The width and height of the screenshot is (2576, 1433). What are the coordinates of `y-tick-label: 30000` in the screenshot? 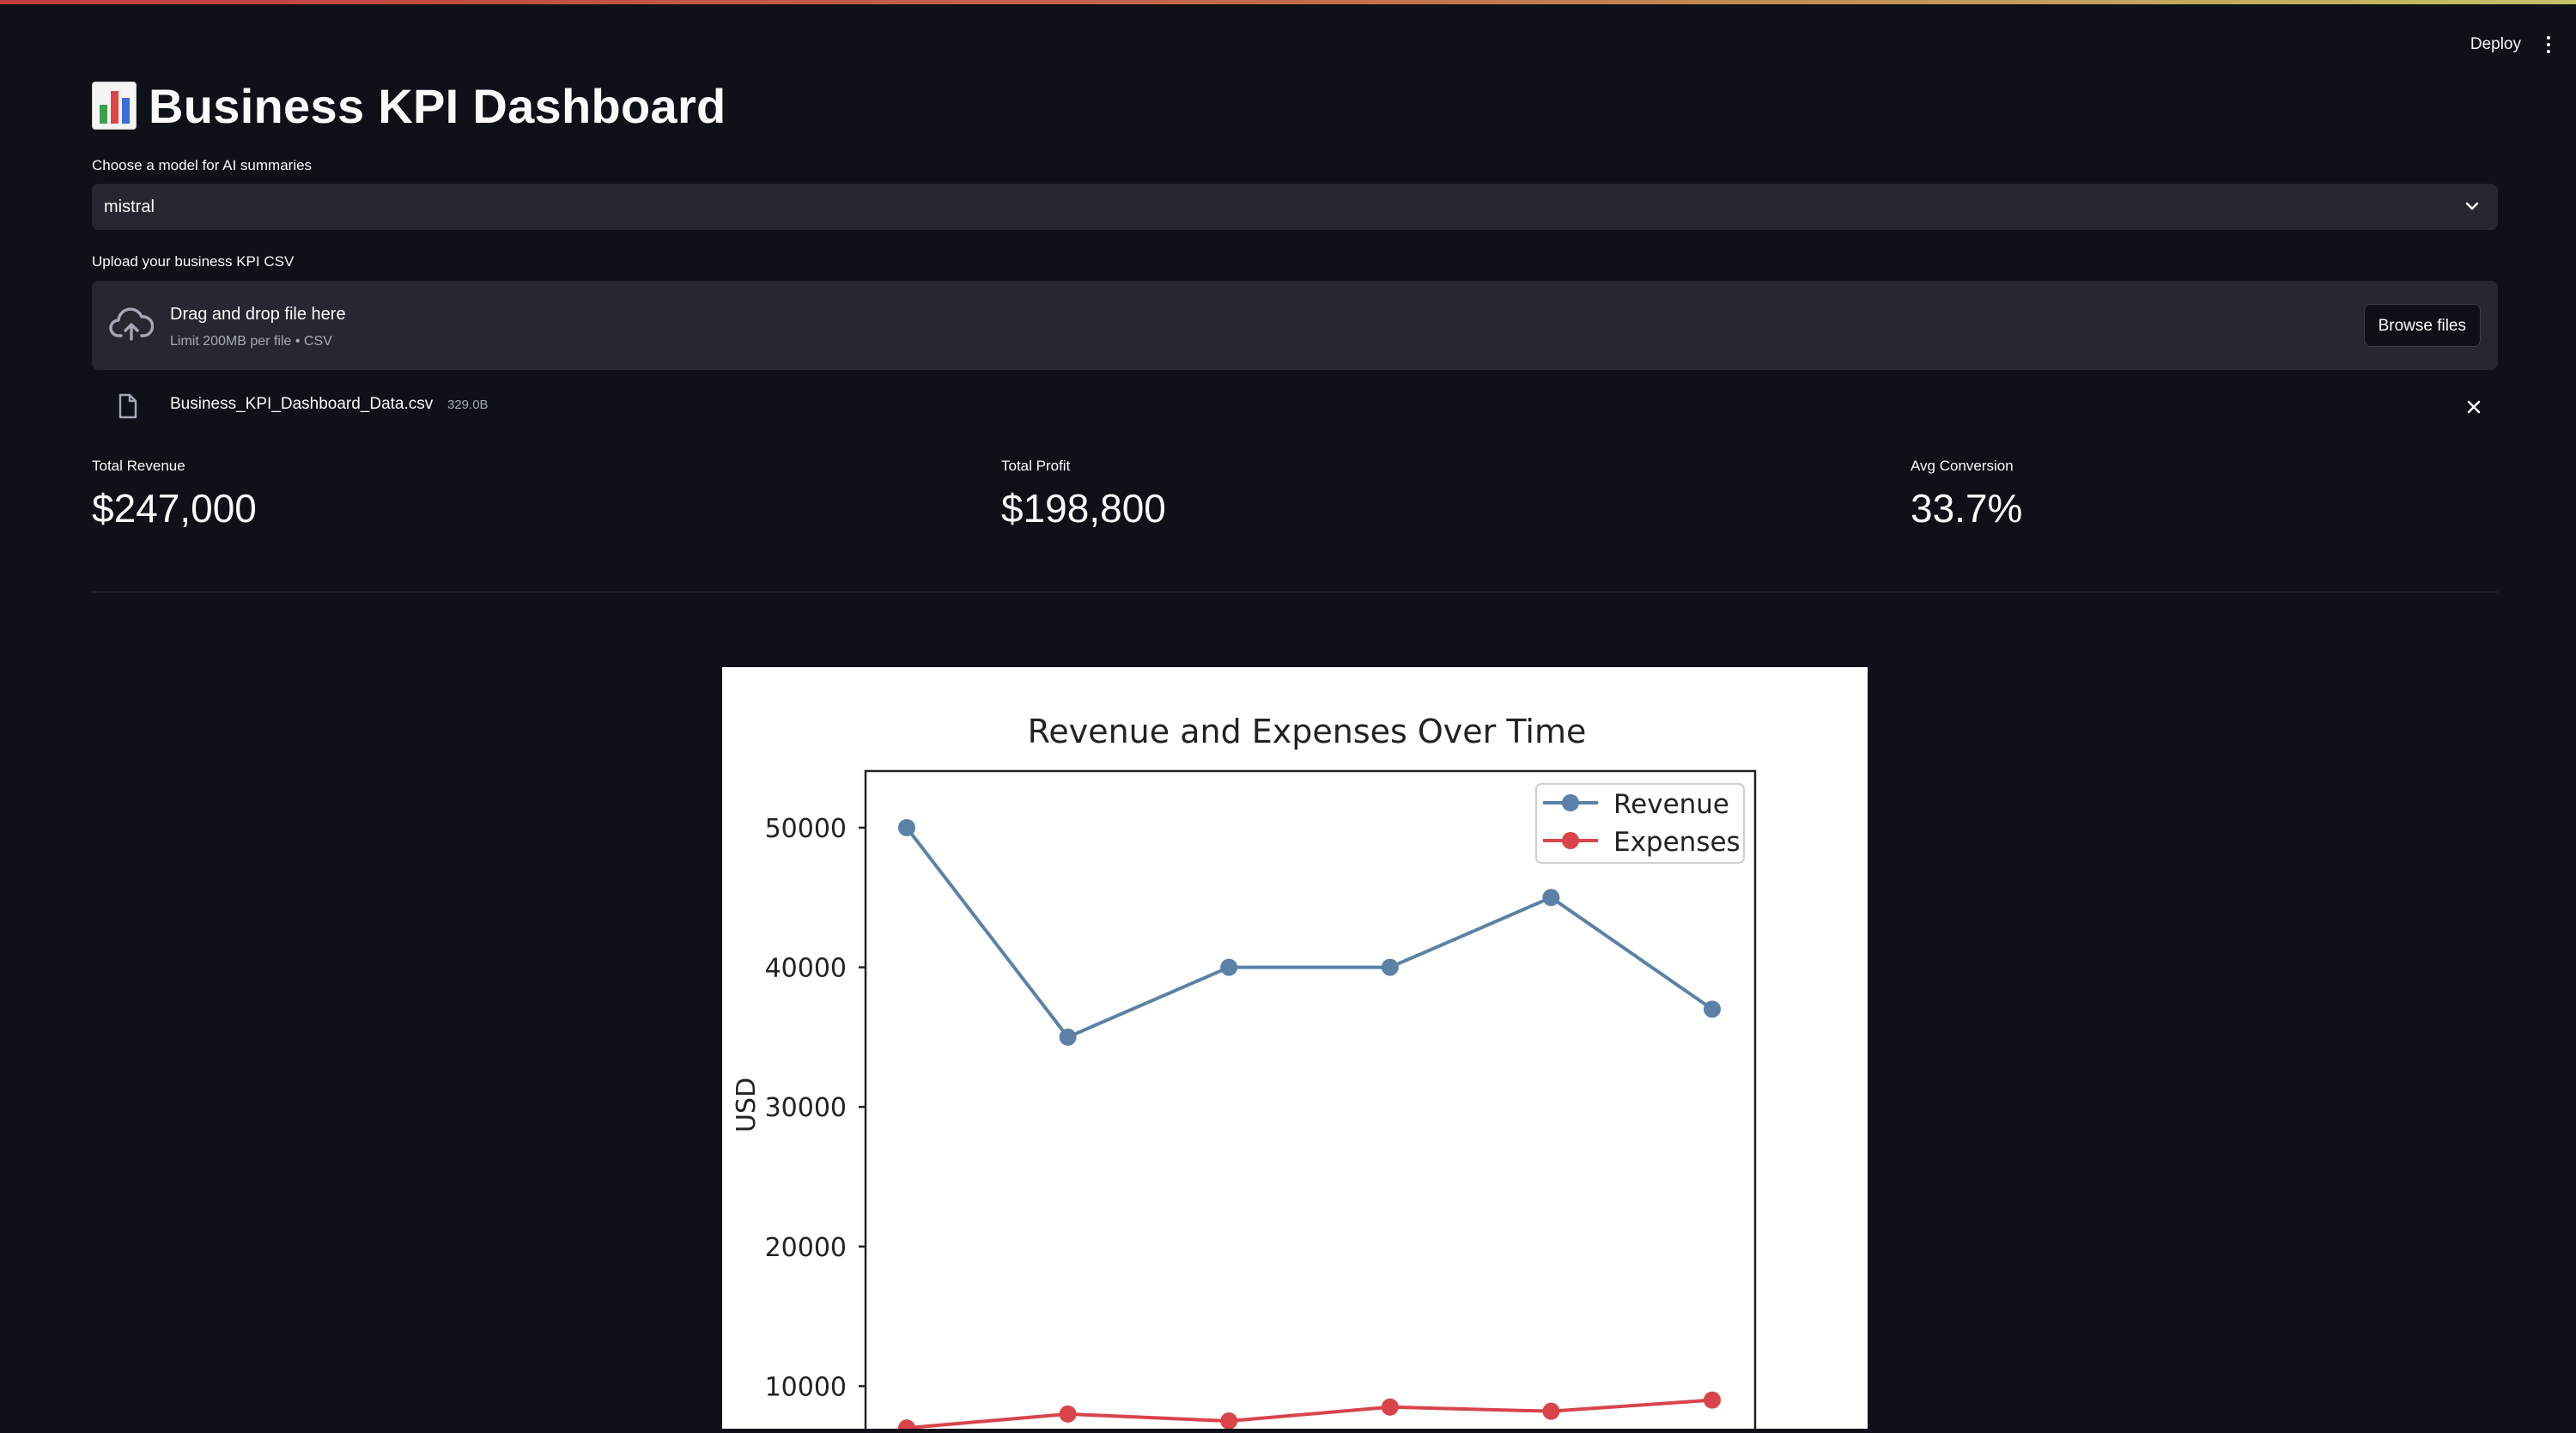 It's located at (806, 1108).